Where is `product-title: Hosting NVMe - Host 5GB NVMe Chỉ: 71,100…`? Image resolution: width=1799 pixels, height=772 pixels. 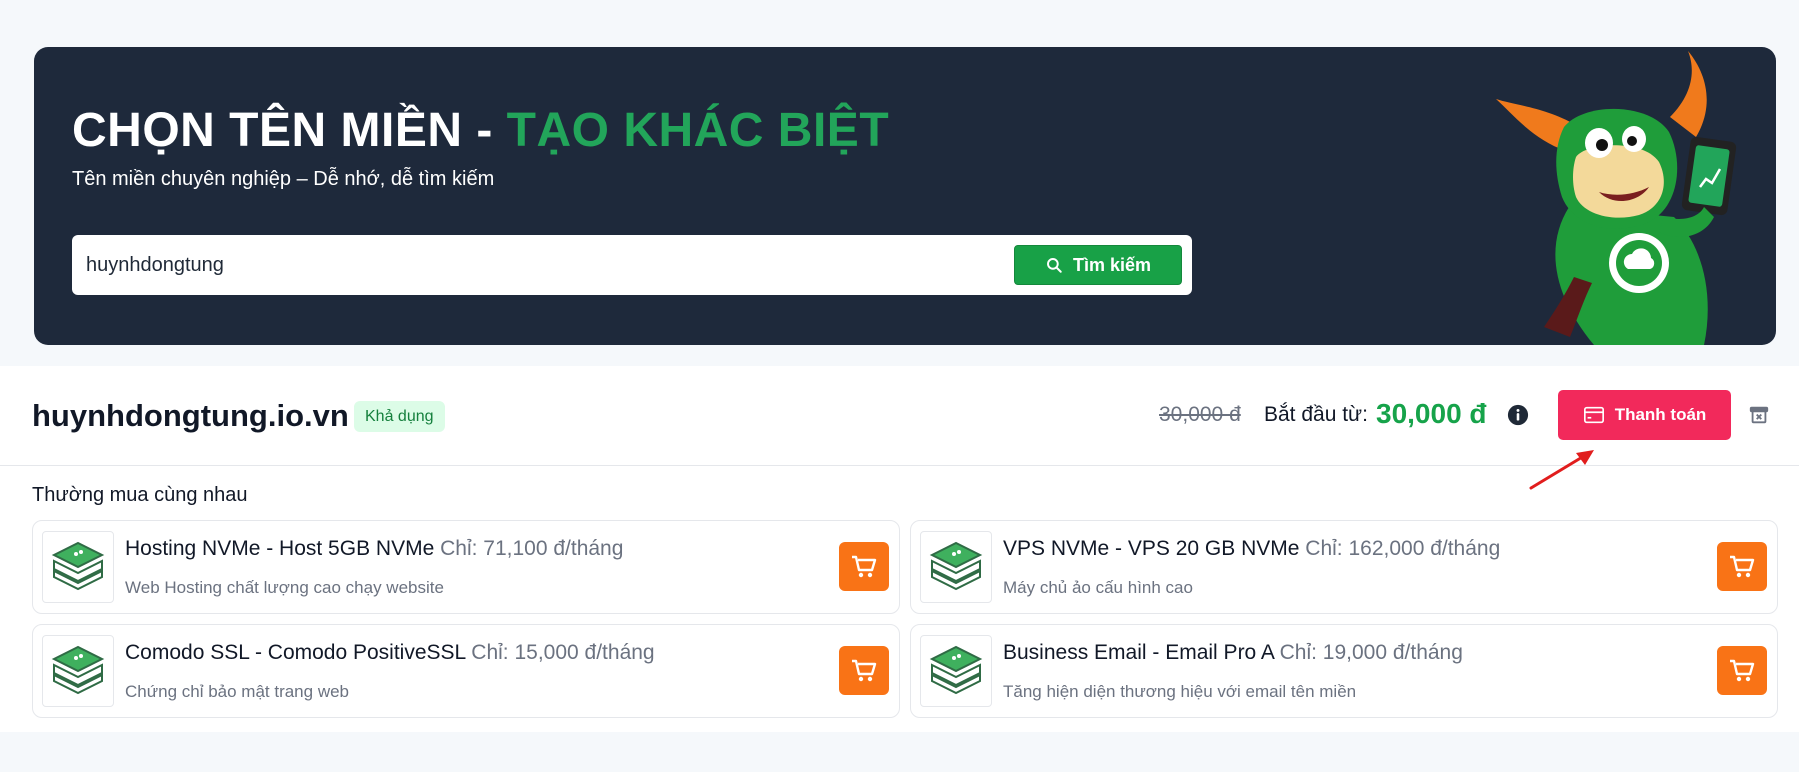 product-title: Hosting NVMe - Host 5GB NVMe Chỉ: 71,100… is located at coordinates (374, 549).